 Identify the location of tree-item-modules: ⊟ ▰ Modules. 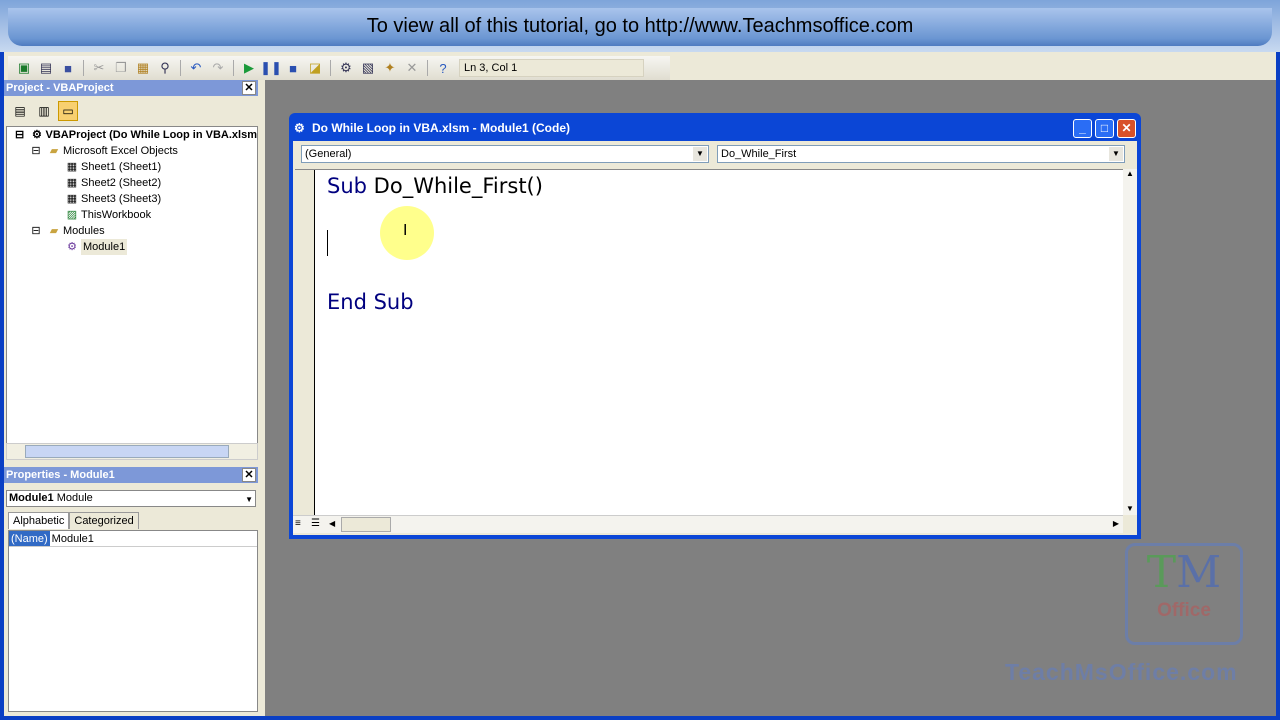
(132, 231).